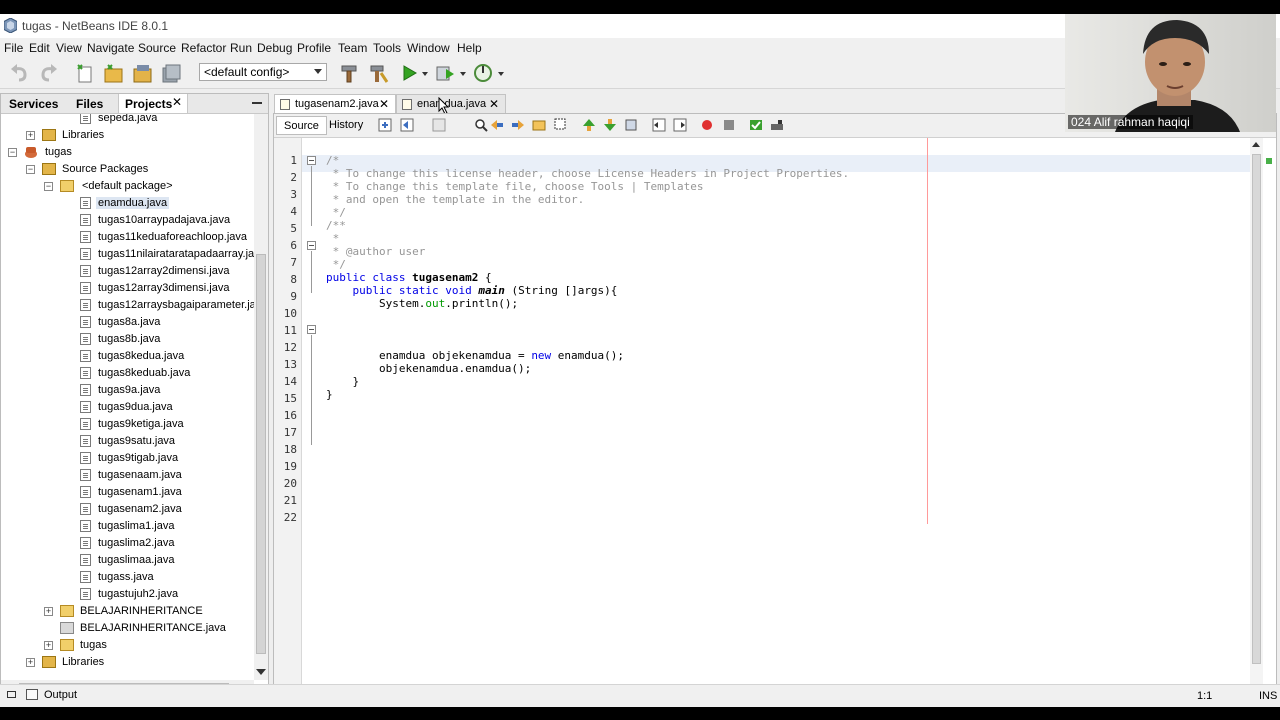 Image resolution: width=1280 pixels, height=720 pixels. Describe the element at coordinates (463, 73) in the screenshot. I see `debug-dropdown-icon` at that location.